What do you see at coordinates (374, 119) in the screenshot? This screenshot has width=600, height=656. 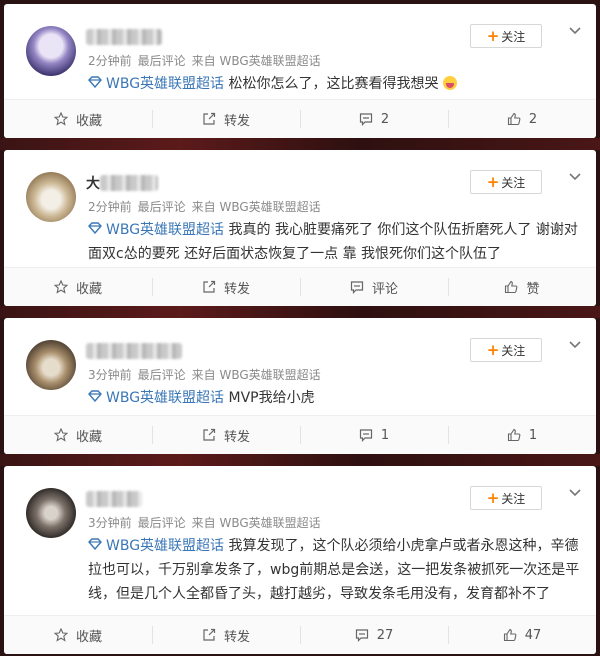 I see `comment-button: 2` at bounding box center [374, 119].